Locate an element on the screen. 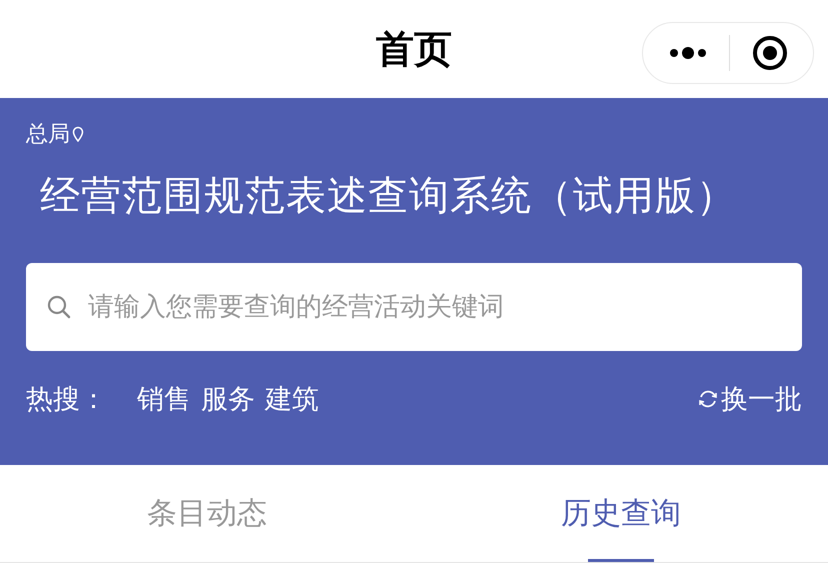 The height and width of the screenshot is (563, 828). refresh-button: 换一批 is located at coordinates (749, 399).